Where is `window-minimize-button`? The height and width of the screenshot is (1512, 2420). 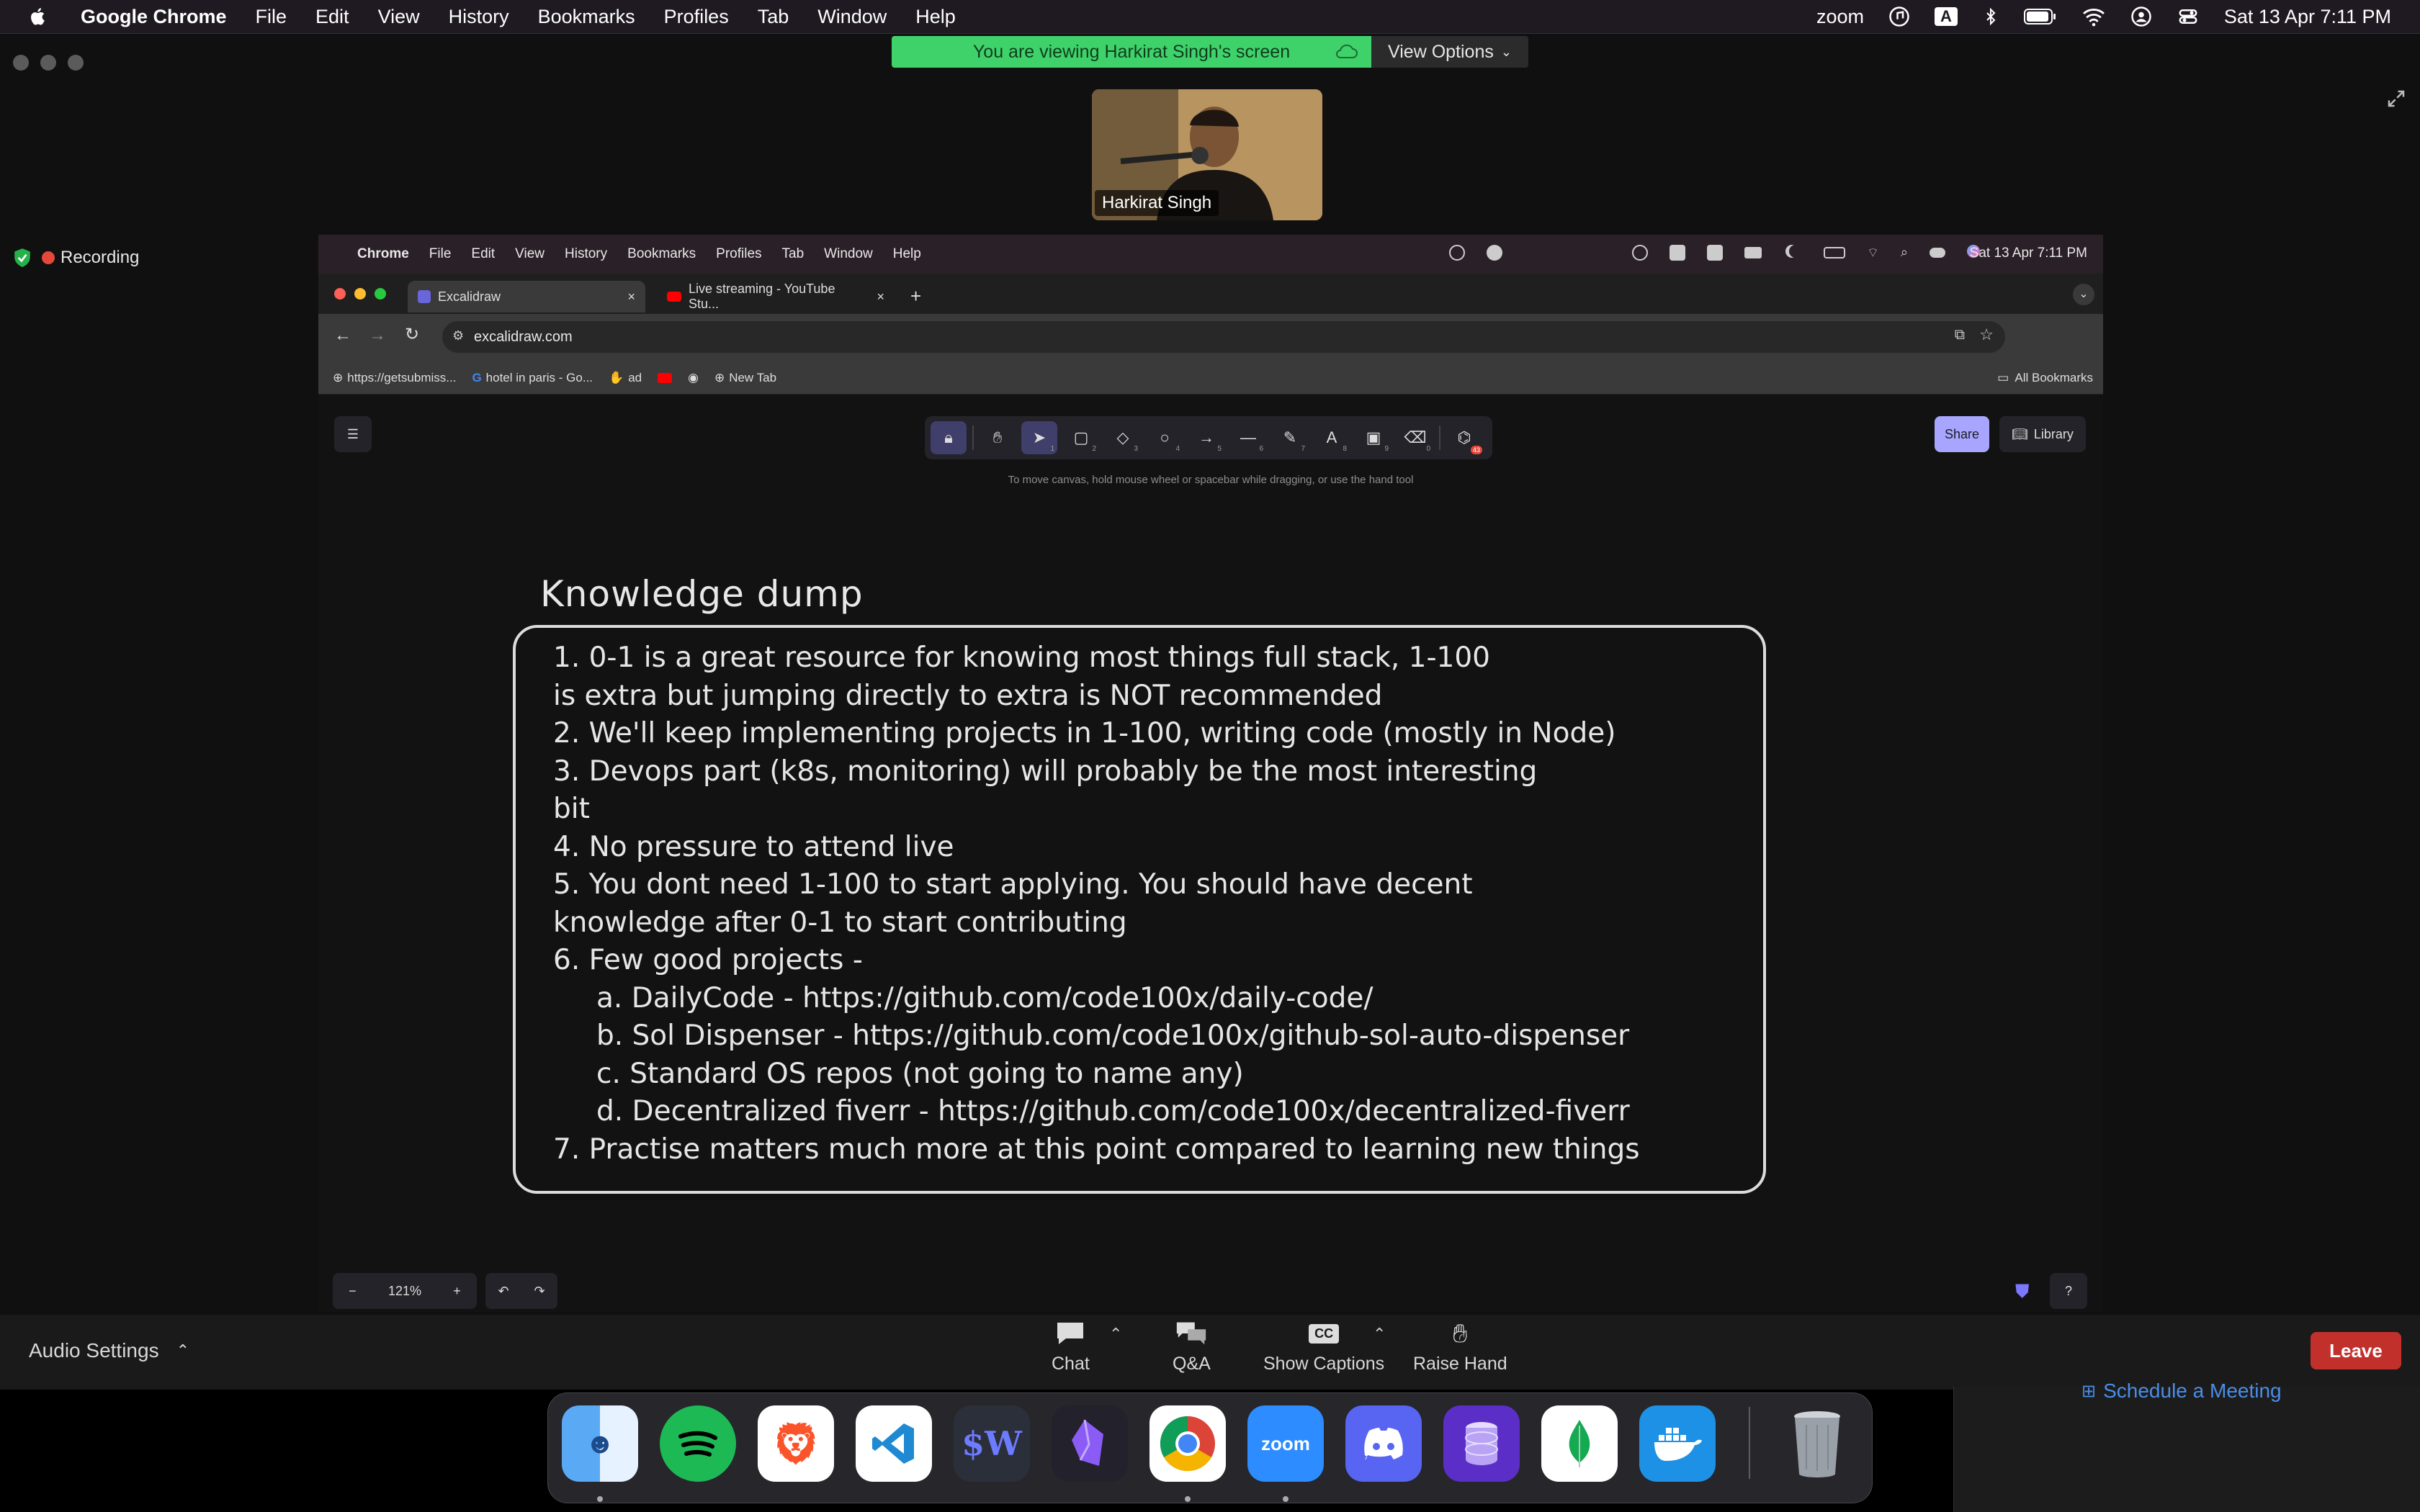 window-minimize-button is located at coordinates (48, 63).